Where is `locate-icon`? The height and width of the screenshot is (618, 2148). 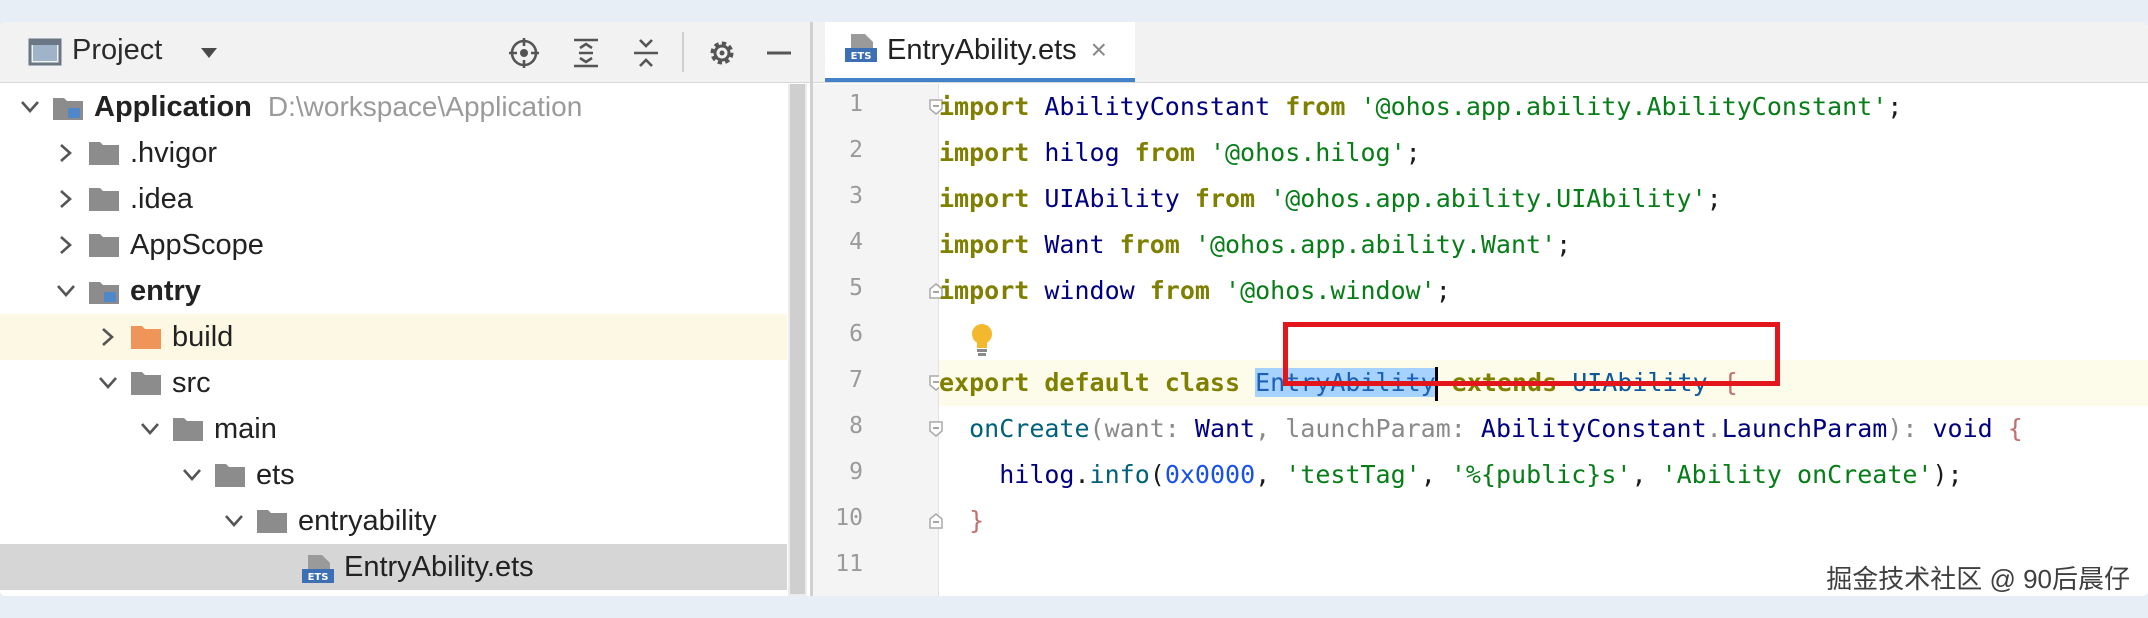 locate-icon is located at coordinates (524, 53).